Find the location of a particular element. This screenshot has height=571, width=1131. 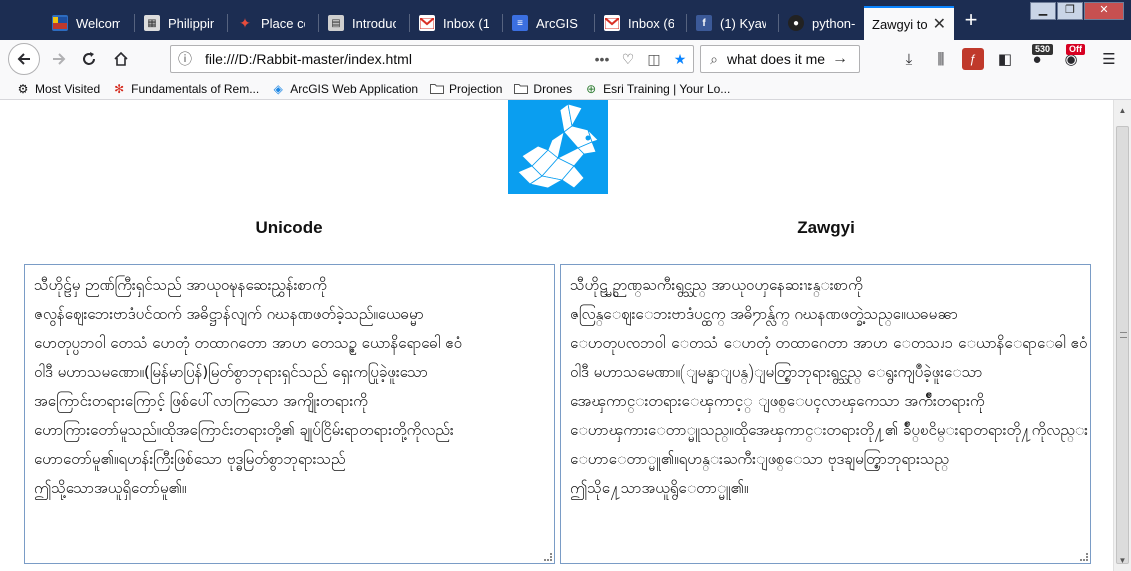

tab-arcgis: ≡ ArcGIS Er is located at coordinates (547, 23).